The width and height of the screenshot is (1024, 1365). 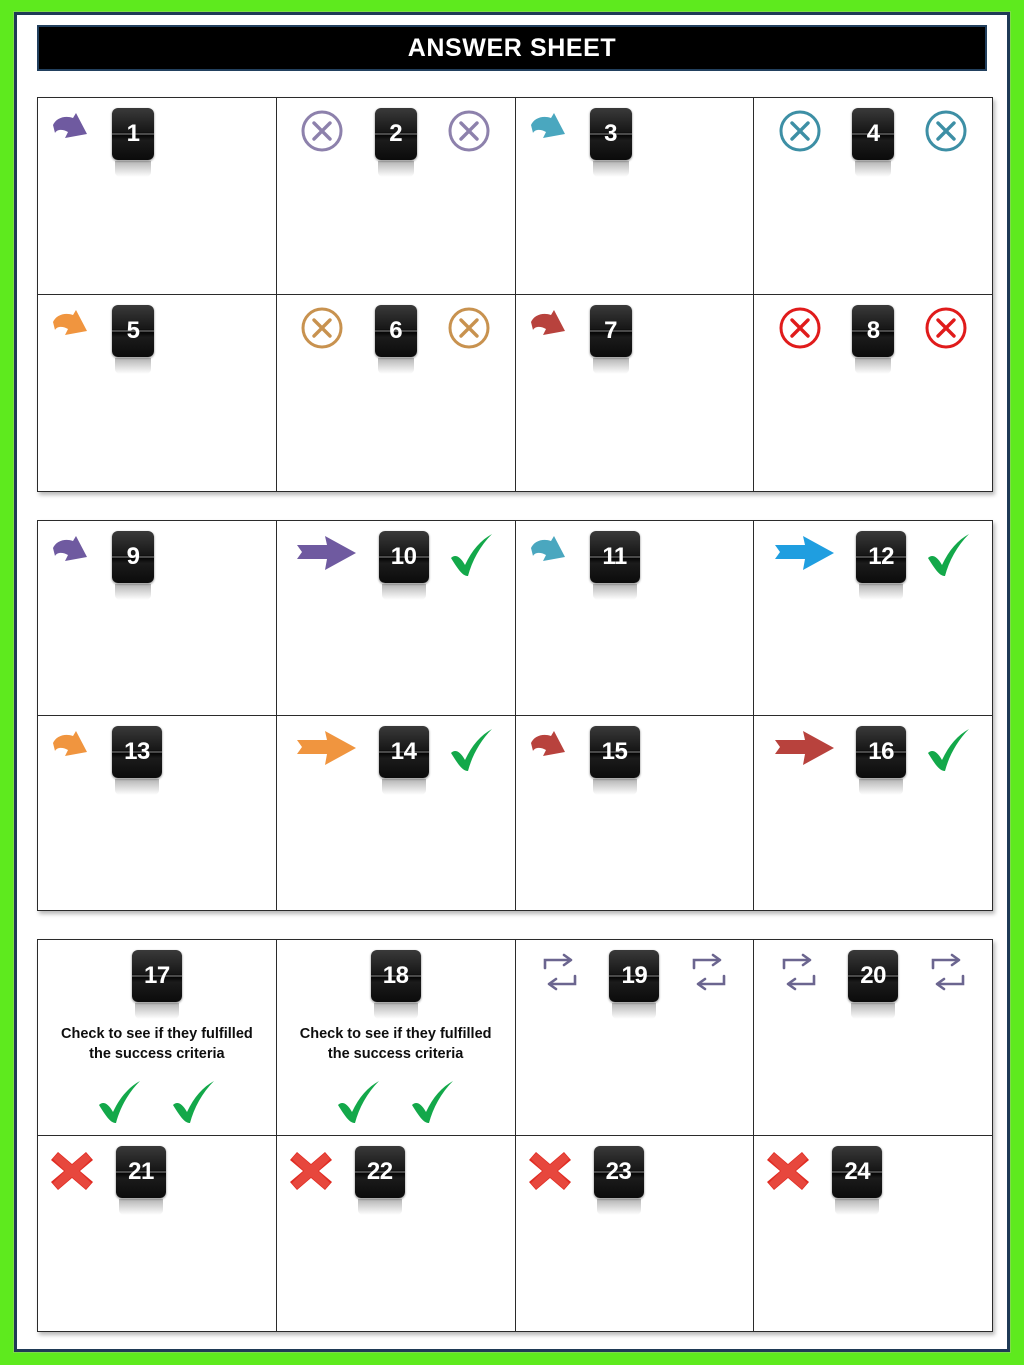 I want to click on cell-top: 12, so click(x=873, y=565).